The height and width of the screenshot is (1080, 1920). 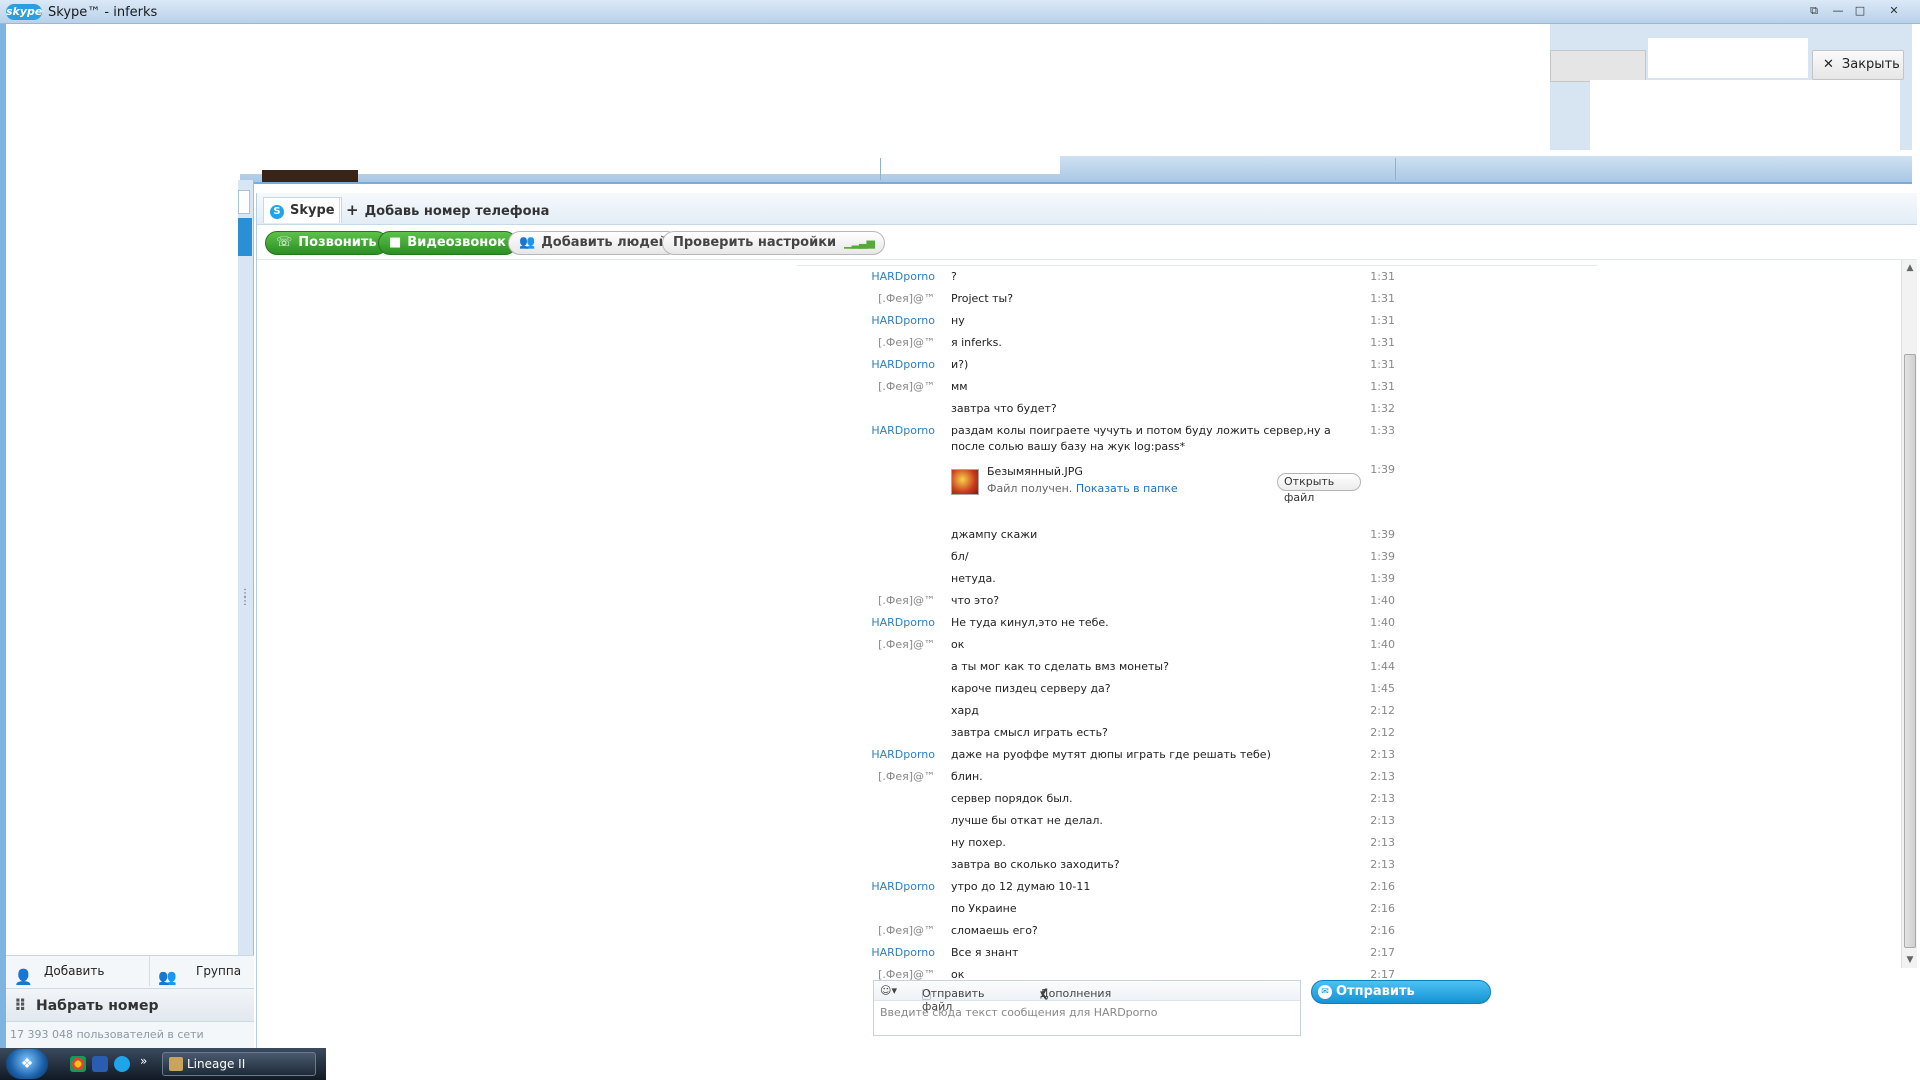 I want to click on overlay-blank-lower, so click(x=1745, y=115).